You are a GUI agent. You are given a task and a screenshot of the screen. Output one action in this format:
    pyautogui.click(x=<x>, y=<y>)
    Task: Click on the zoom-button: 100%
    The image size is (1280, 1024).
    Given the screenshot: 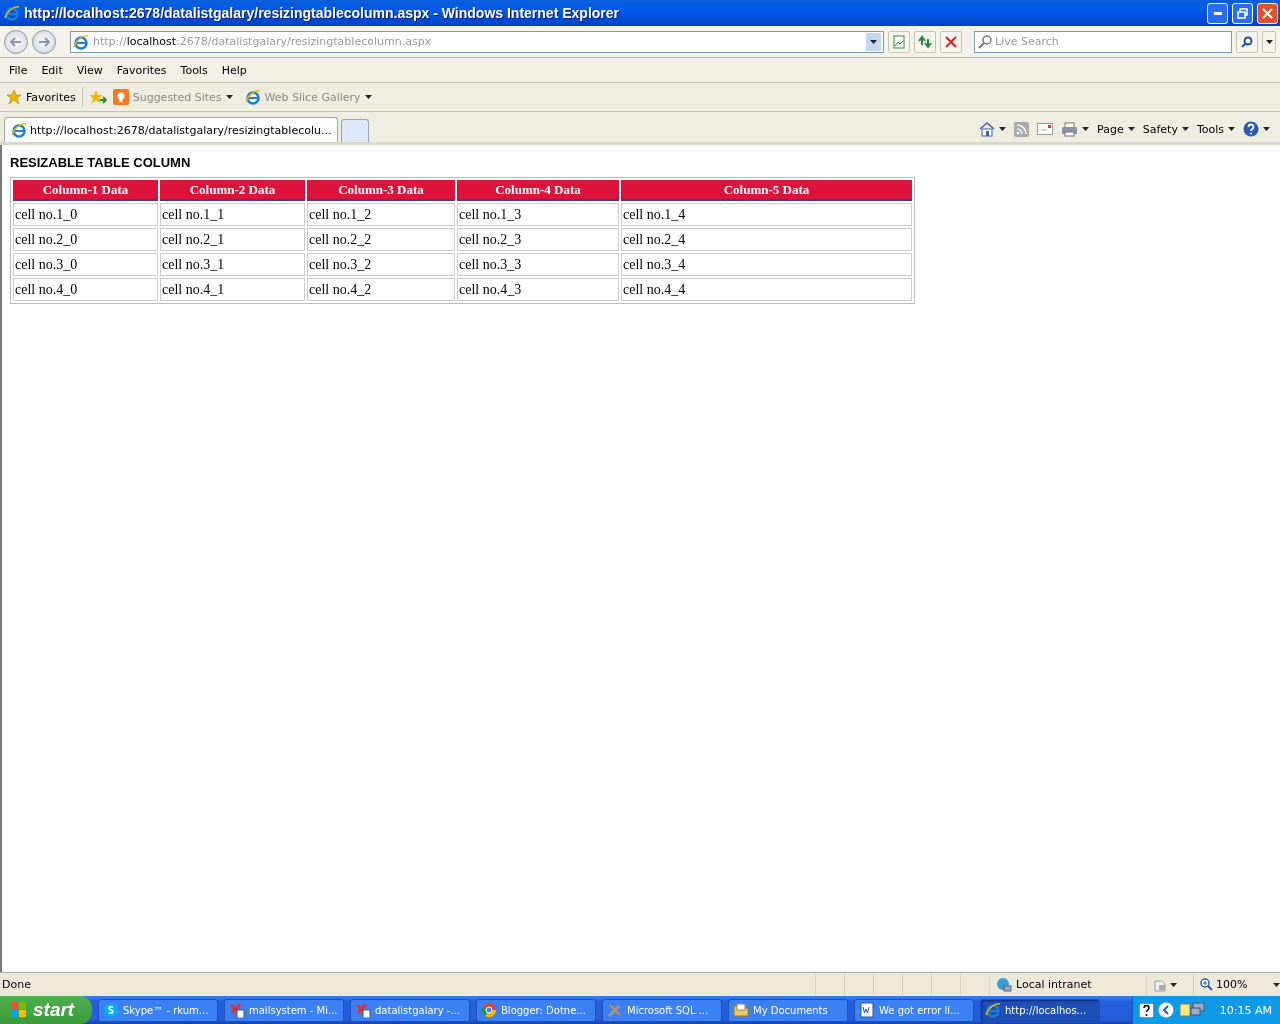 What is the action you would take?
    pyautogui.click(x=1236, y=984)
    